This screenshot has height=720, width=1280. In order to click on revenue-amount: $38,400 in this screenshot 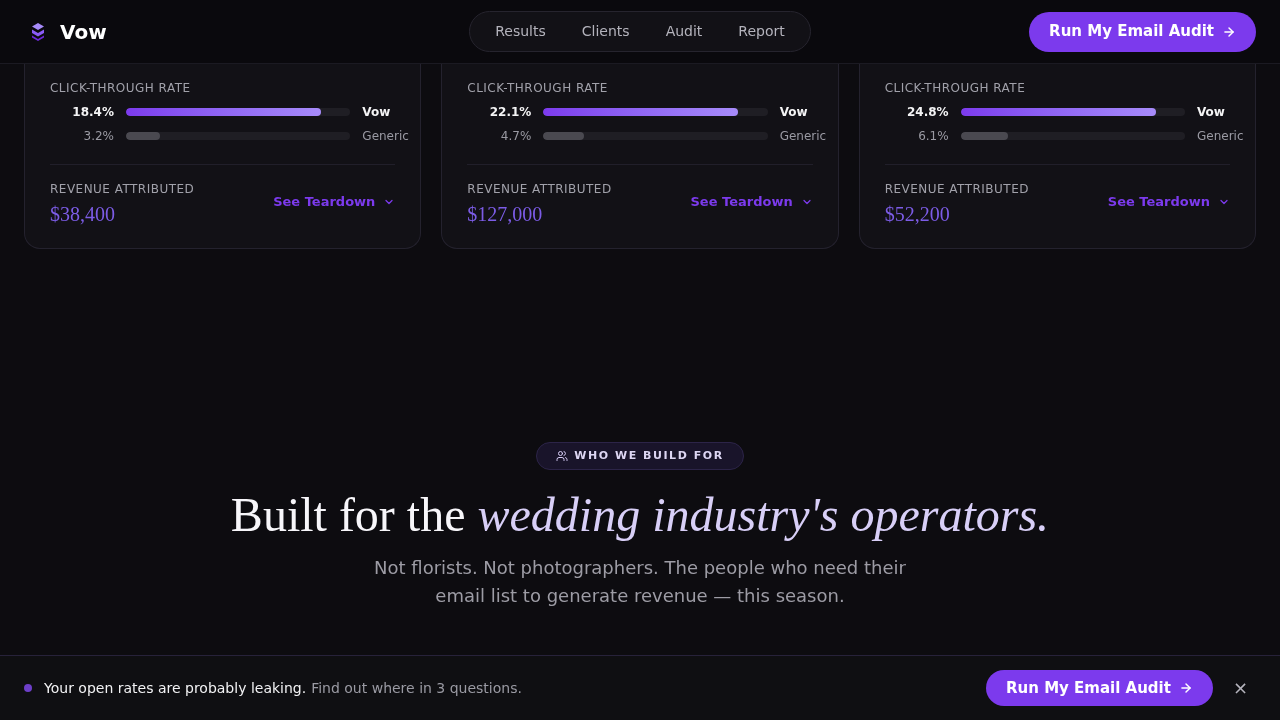, I will do `click(83, 214)`.